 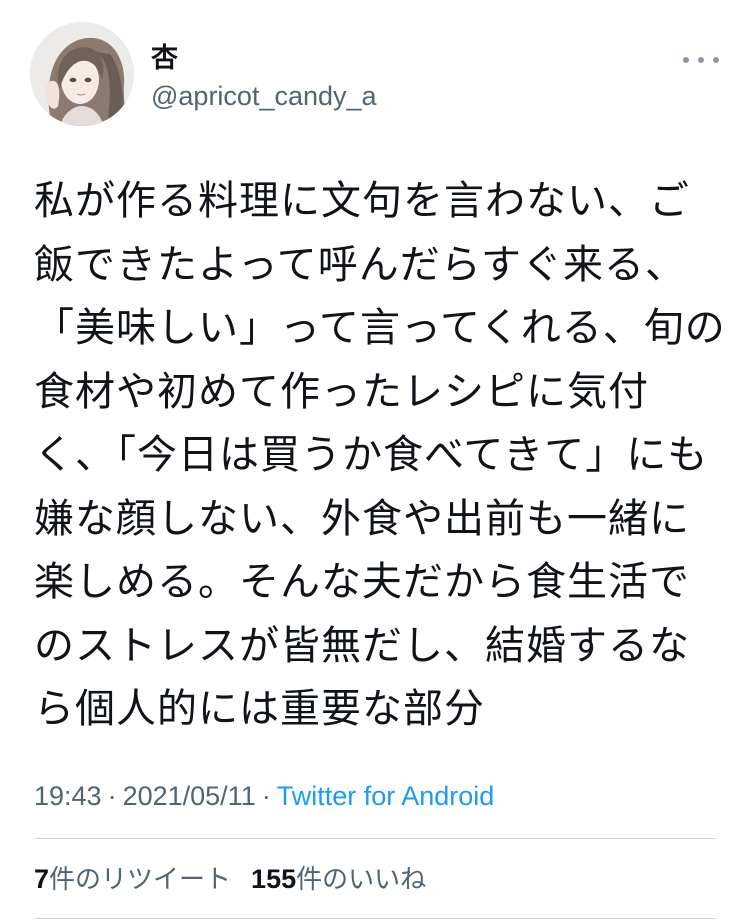 What do you see at coordinates (386, 796) in the screenshot?
I see `tweet-source-link: Twitter for Android` at bounding box center [386, 796].